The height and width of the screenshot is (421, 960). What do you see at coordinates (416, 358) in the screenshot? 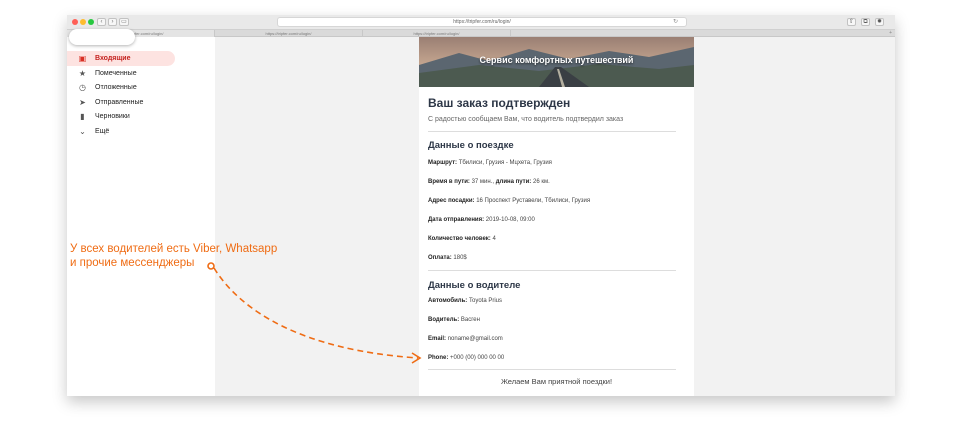
I see `annotation-arrowhead-icon` at bounding box center [416, 358].